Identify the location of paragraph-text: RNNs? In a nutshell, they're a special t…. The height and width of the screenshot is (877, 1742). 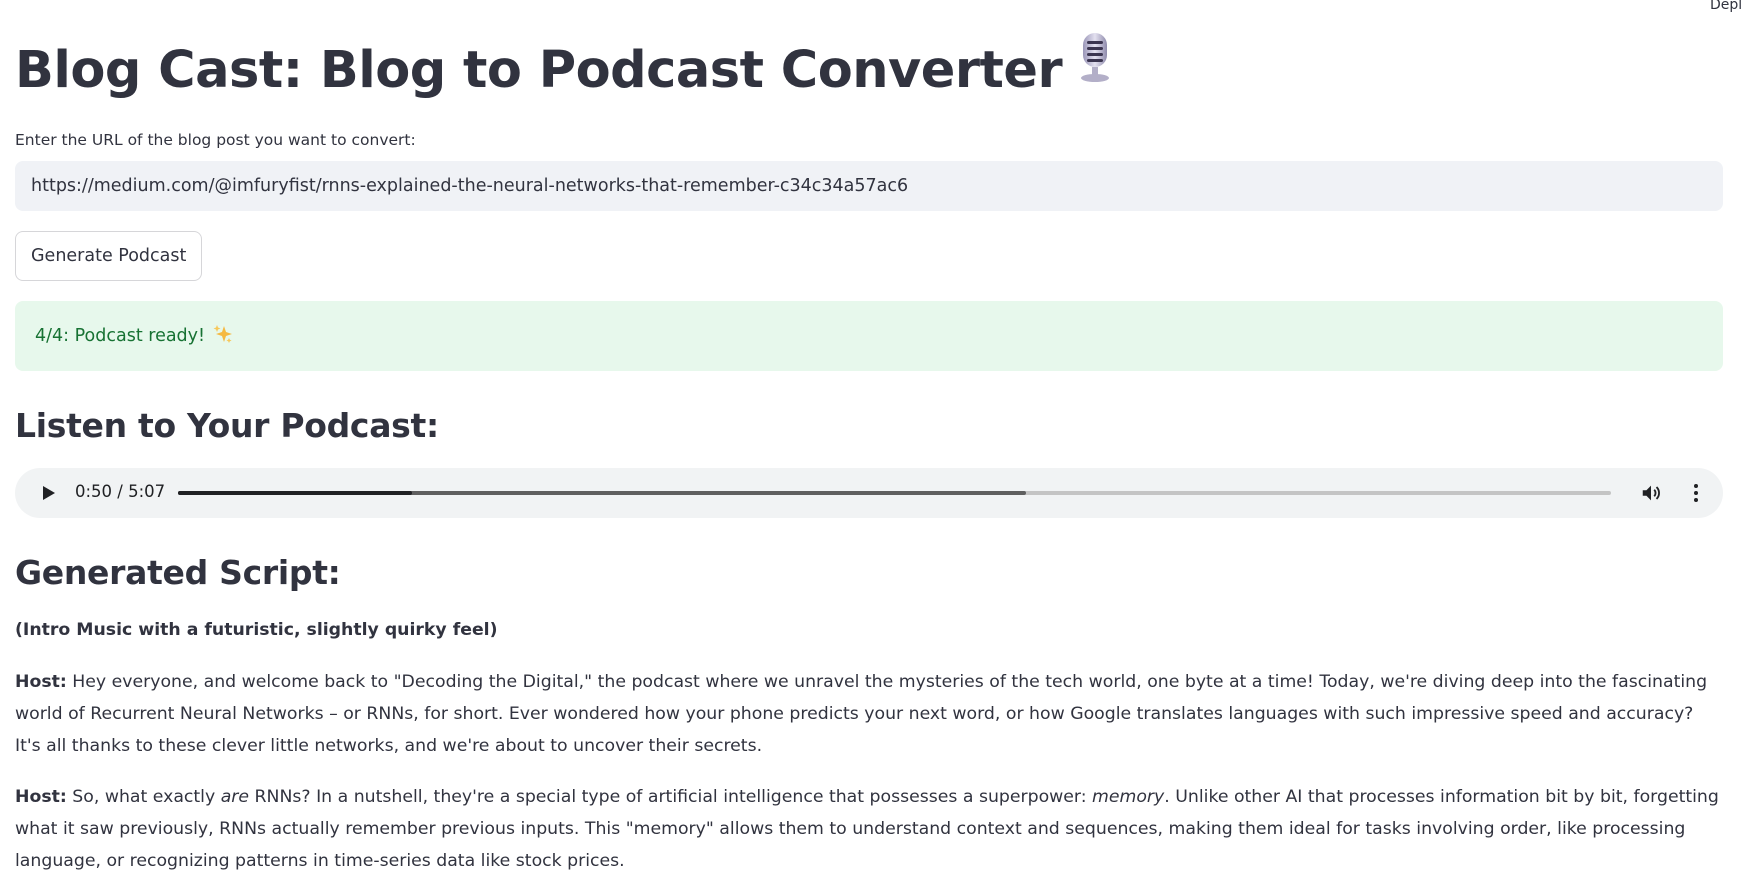
(671, 797).